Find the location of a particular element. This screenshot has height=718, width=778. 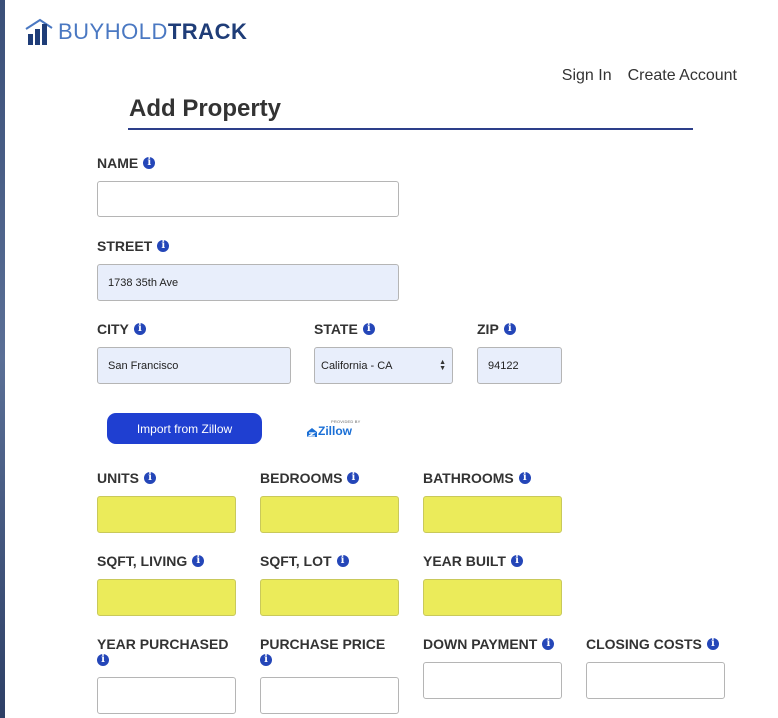

bedrooms-label: BEDROOMS i is located at coordinates (310, 478).